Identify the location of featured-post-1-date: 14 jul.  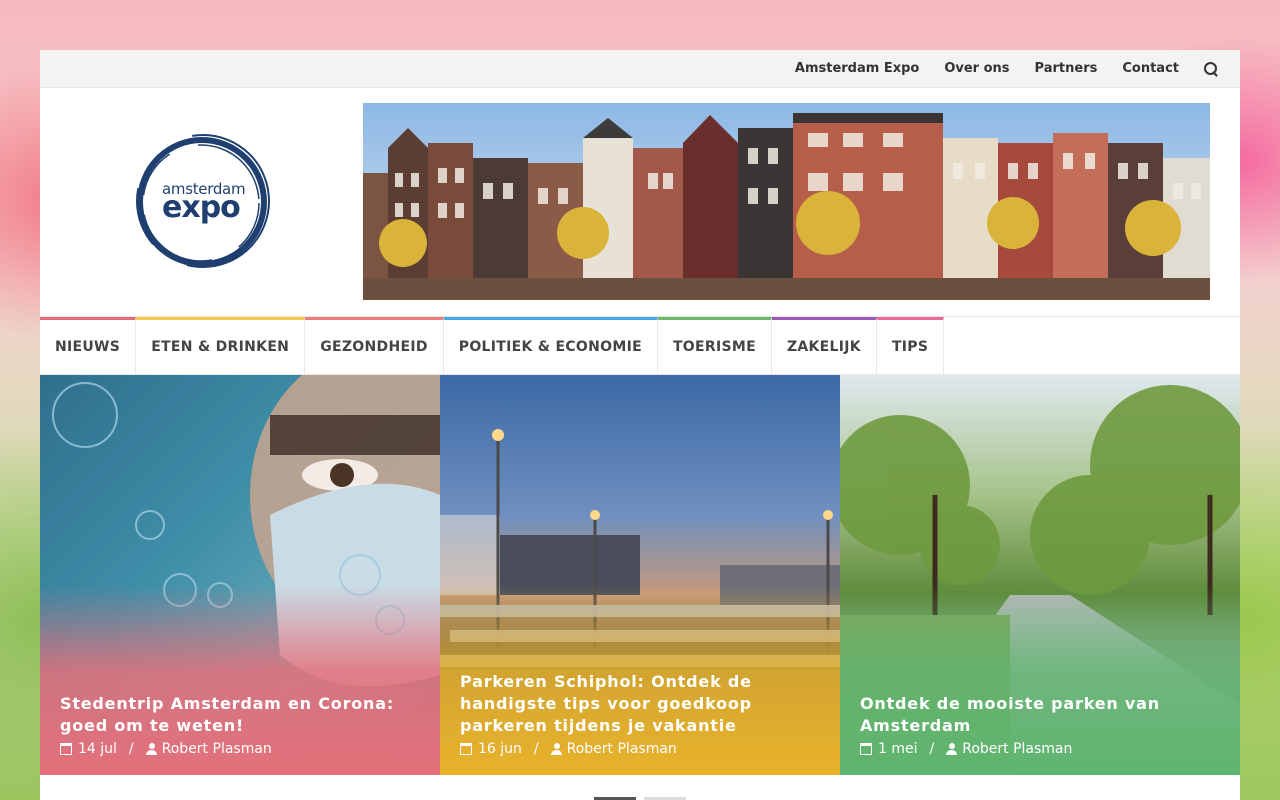
(97, 749).